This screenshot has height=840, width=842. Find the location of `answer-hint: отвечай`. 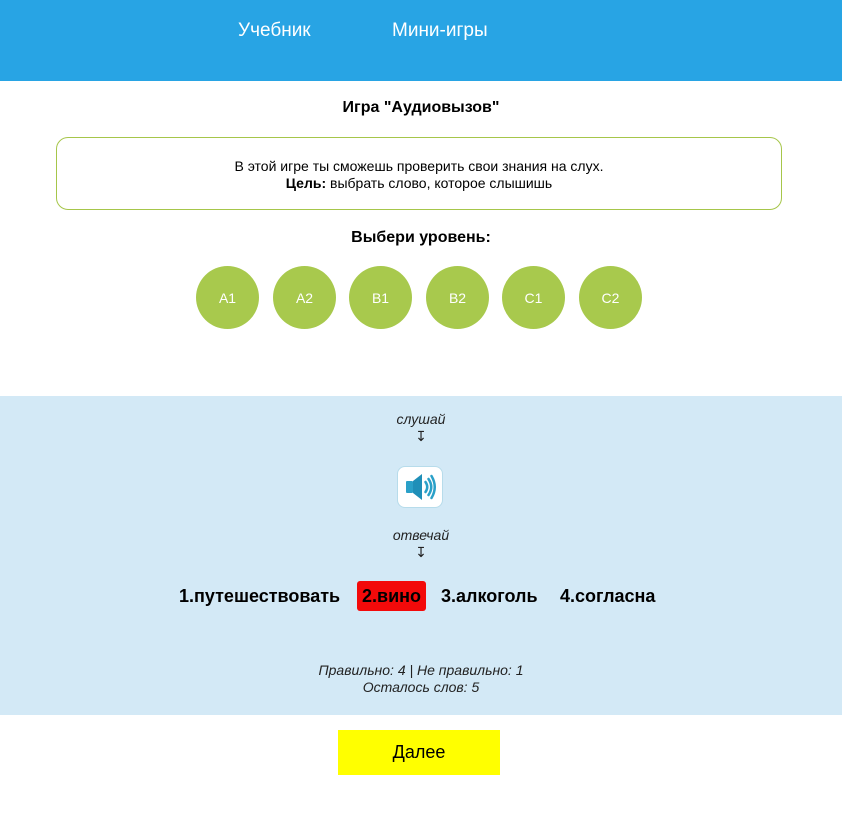

answer-hint: отвечай is located at coordinates (421, 535).